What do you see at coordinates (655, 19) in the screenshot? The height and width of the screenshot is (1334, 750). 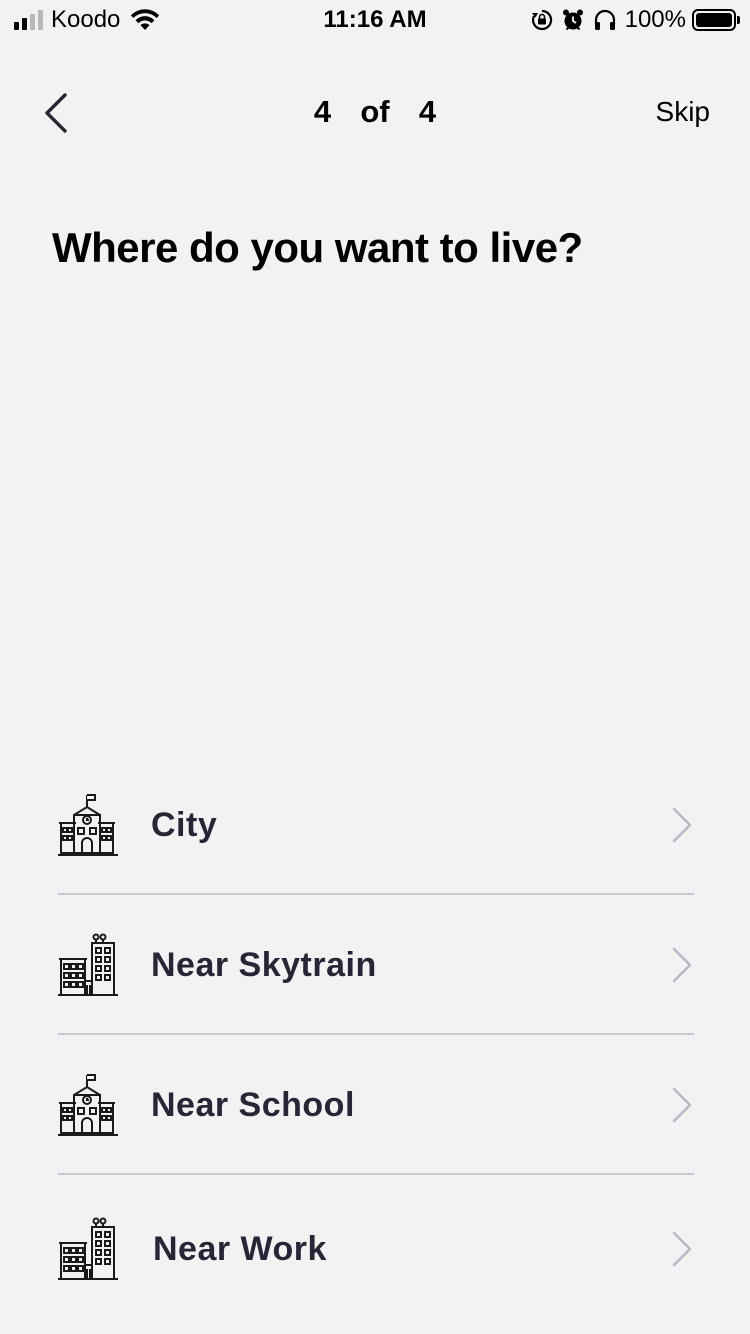 I see `battery-percentage: 100%` at bounding box center [655, 19].